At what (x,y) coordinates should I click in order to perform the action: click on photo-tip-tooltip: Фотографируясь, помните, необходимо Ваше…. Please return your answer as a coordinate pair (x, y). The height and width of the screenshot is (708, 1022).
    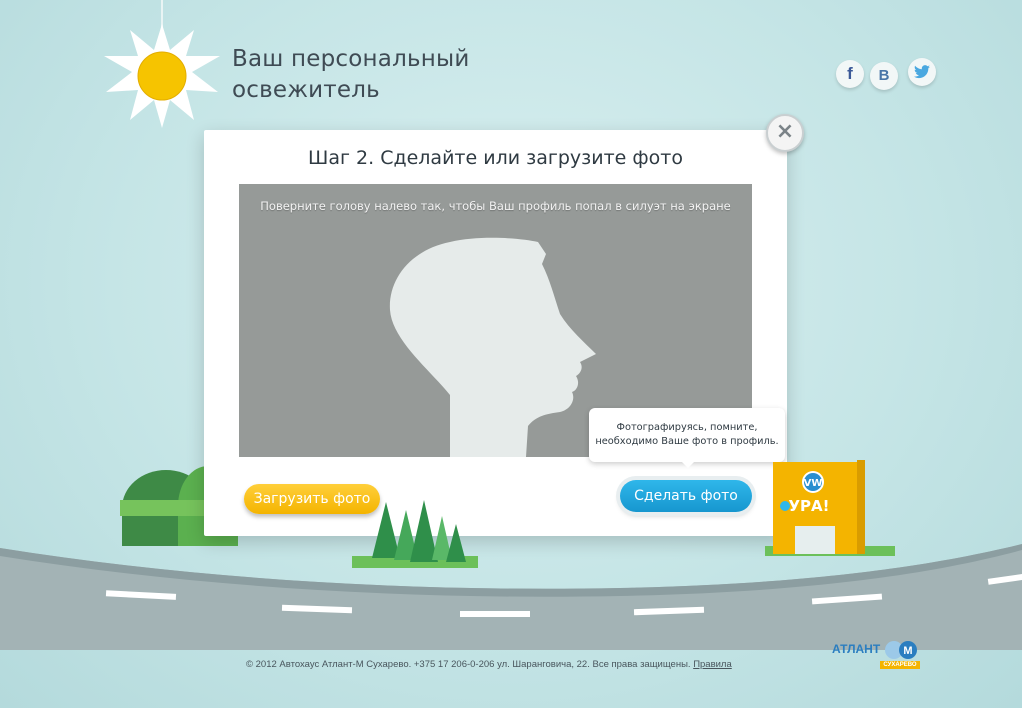
    Looking at the image, I should click on (687, 435).